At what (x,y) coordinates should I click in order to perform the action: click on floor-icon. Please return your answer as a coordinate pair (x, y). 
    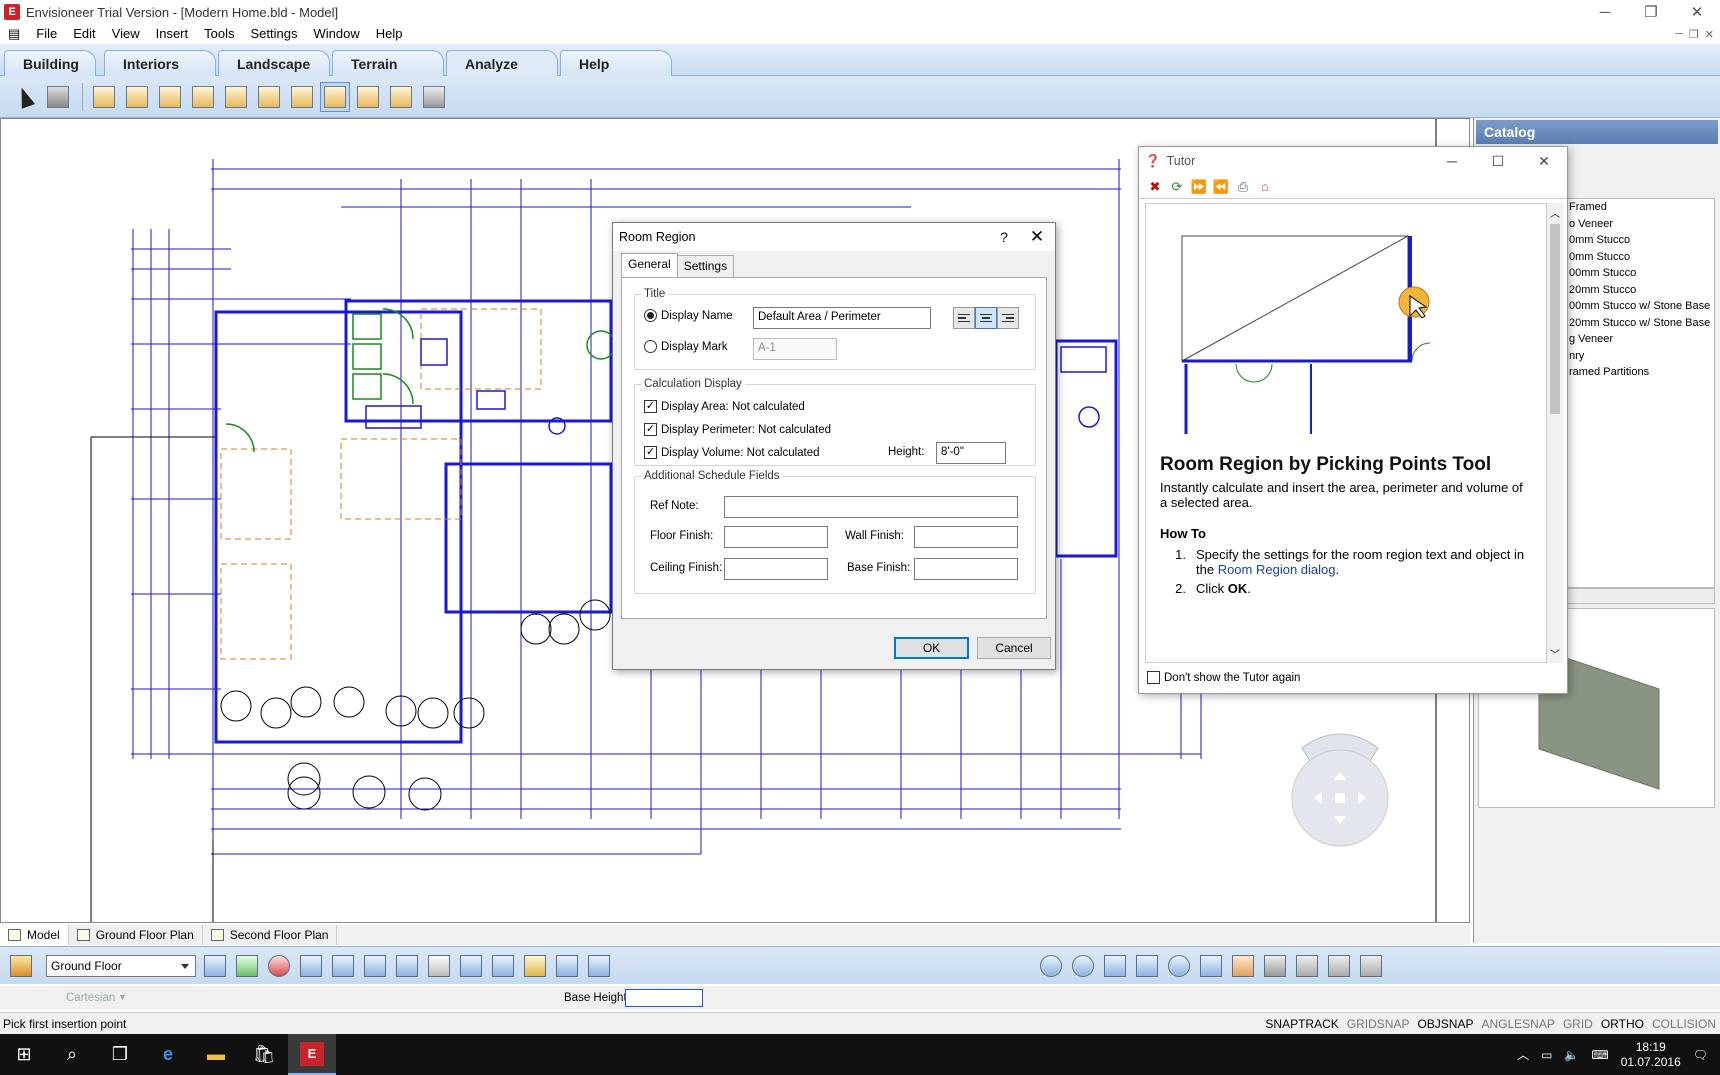
    Looking at the image, I should click on (21, 966).